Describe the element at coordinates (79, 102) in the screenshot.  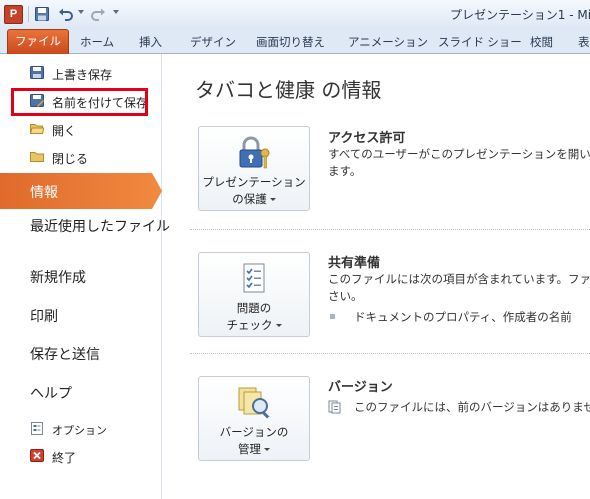
I see `save-as-highlight-box` at that location.